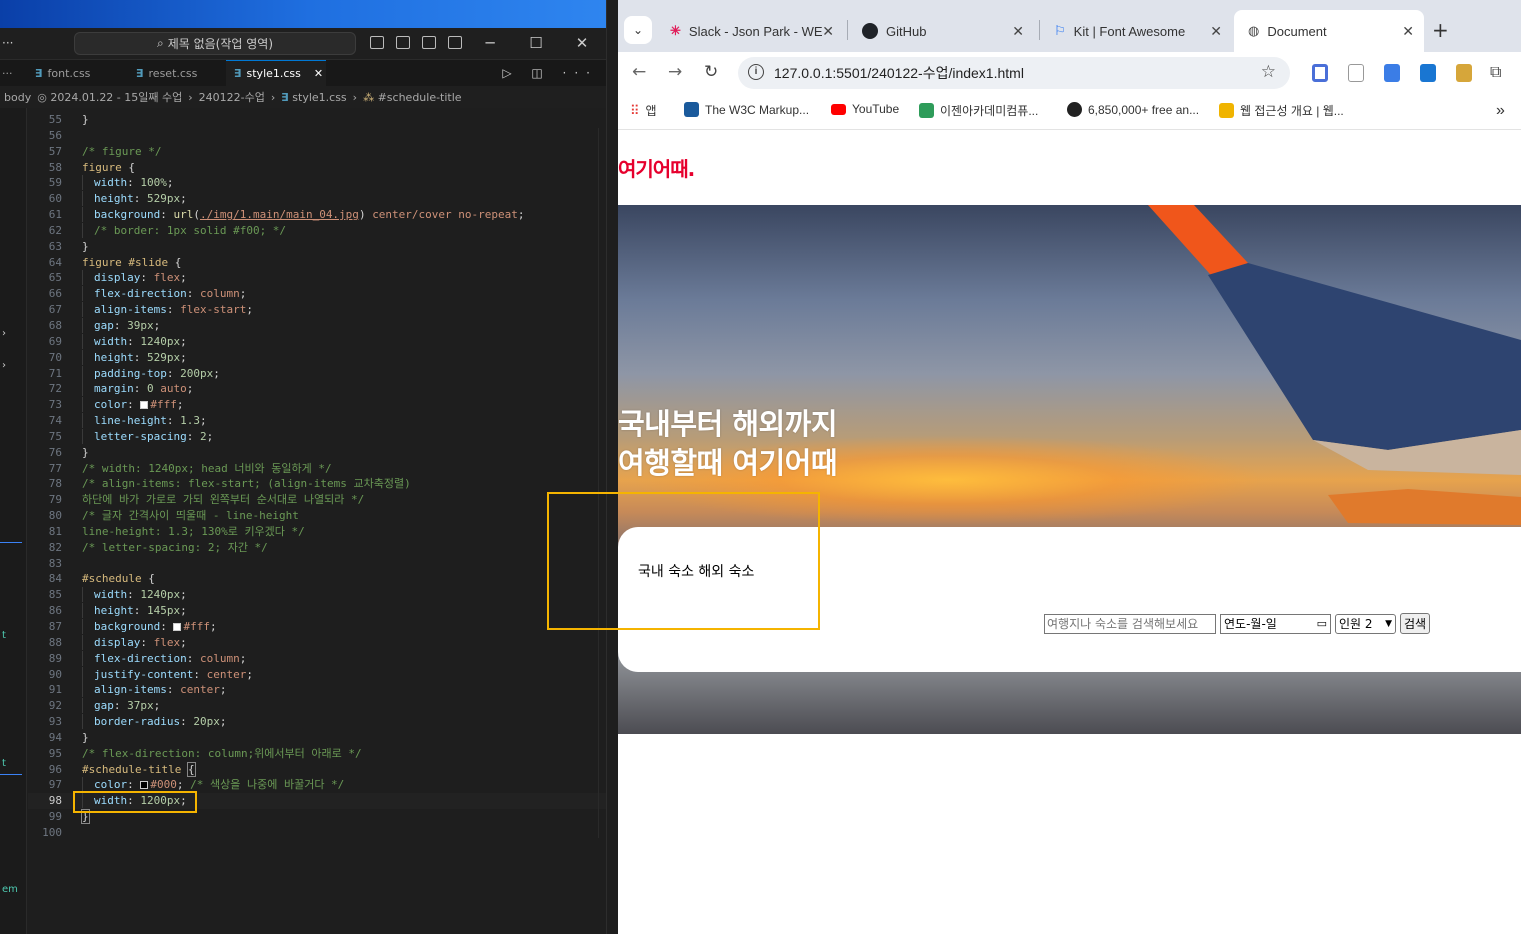 The width and height of the screenshot is (1521, 934). What do you see at coordinates (317, 294) in the screenshot?
I see `code-line: 66 flex-direction: column;` at bounding box center [317, 294].